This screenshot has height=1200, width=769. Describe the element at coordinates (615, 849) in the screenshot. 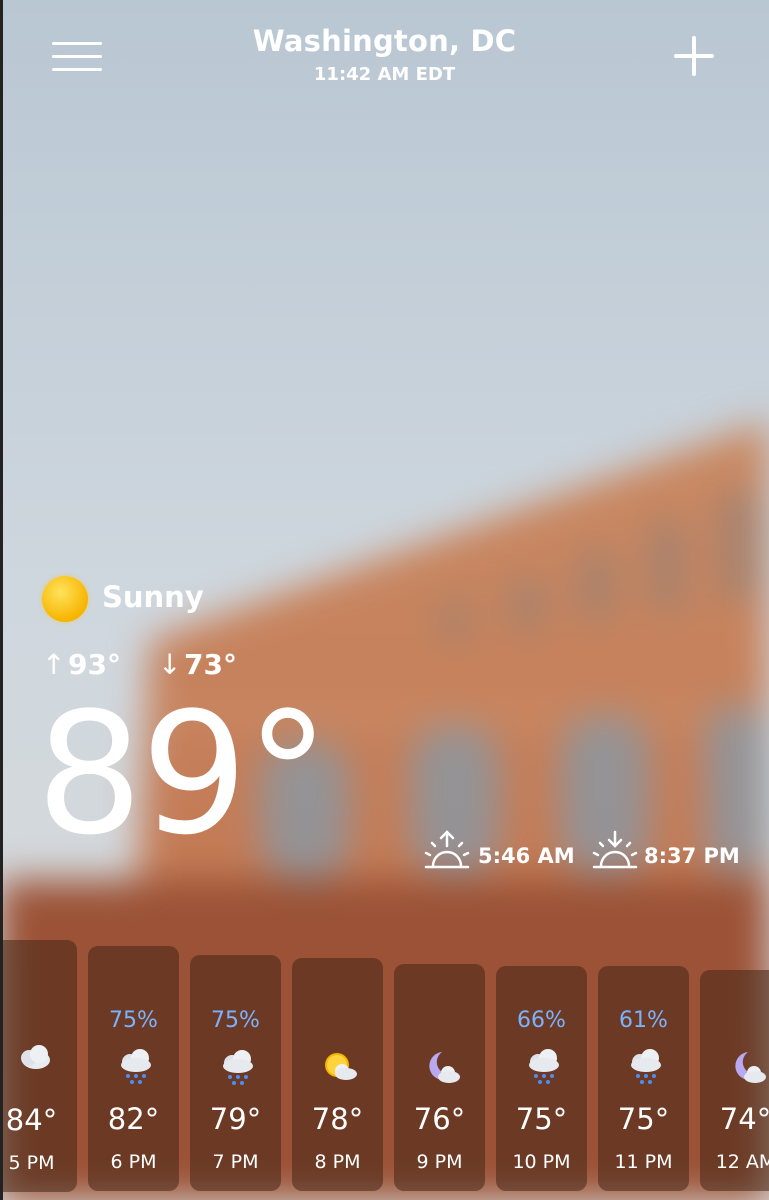

I see `sunset-icon` at that location.